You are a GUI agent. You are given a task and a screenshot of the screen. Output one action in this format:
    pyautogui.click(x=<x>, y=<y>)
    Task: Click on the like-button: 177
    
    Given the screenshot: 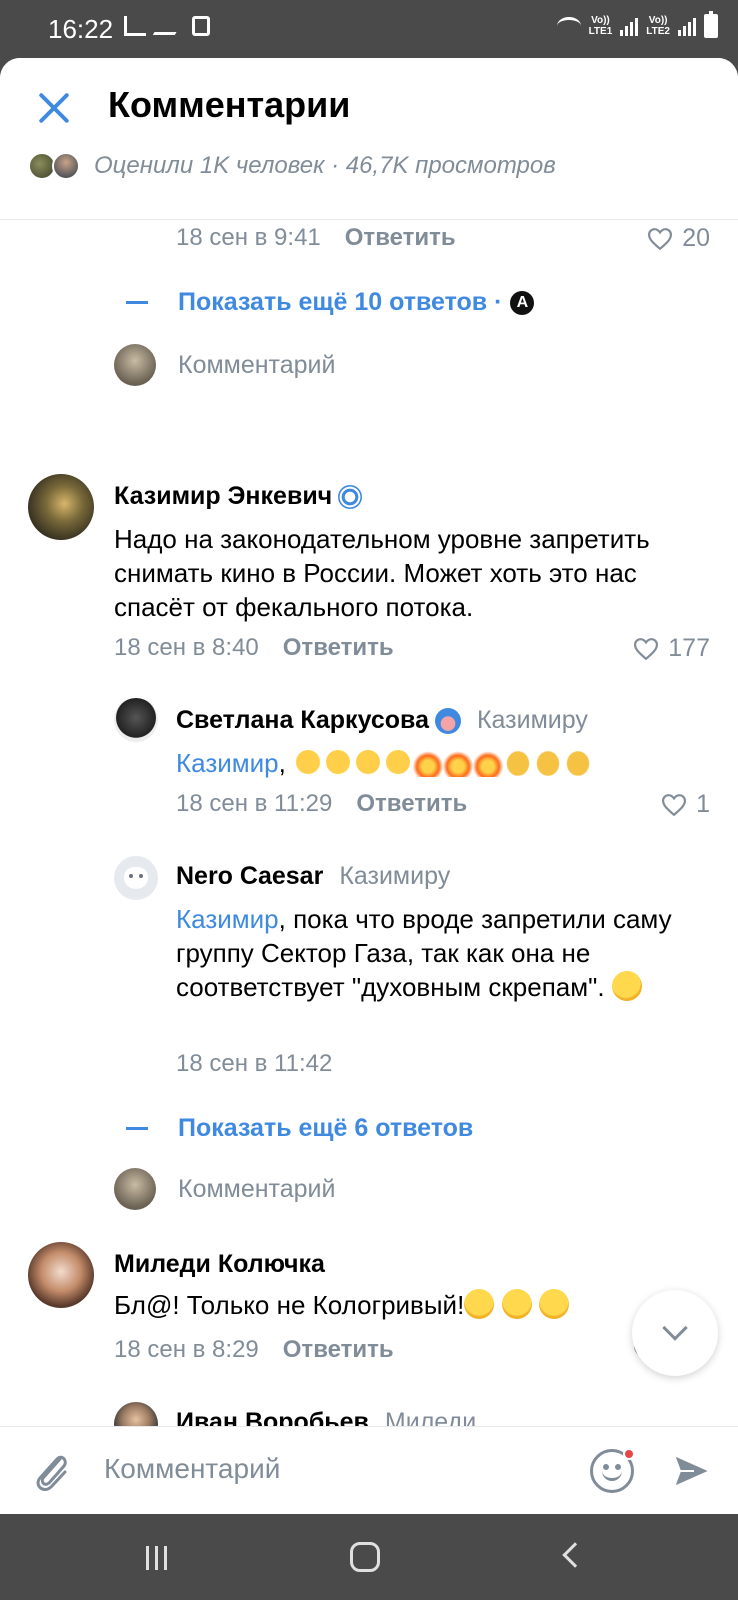 What is the action you would take?
    pyautogui.click(x=671, y=648)
    